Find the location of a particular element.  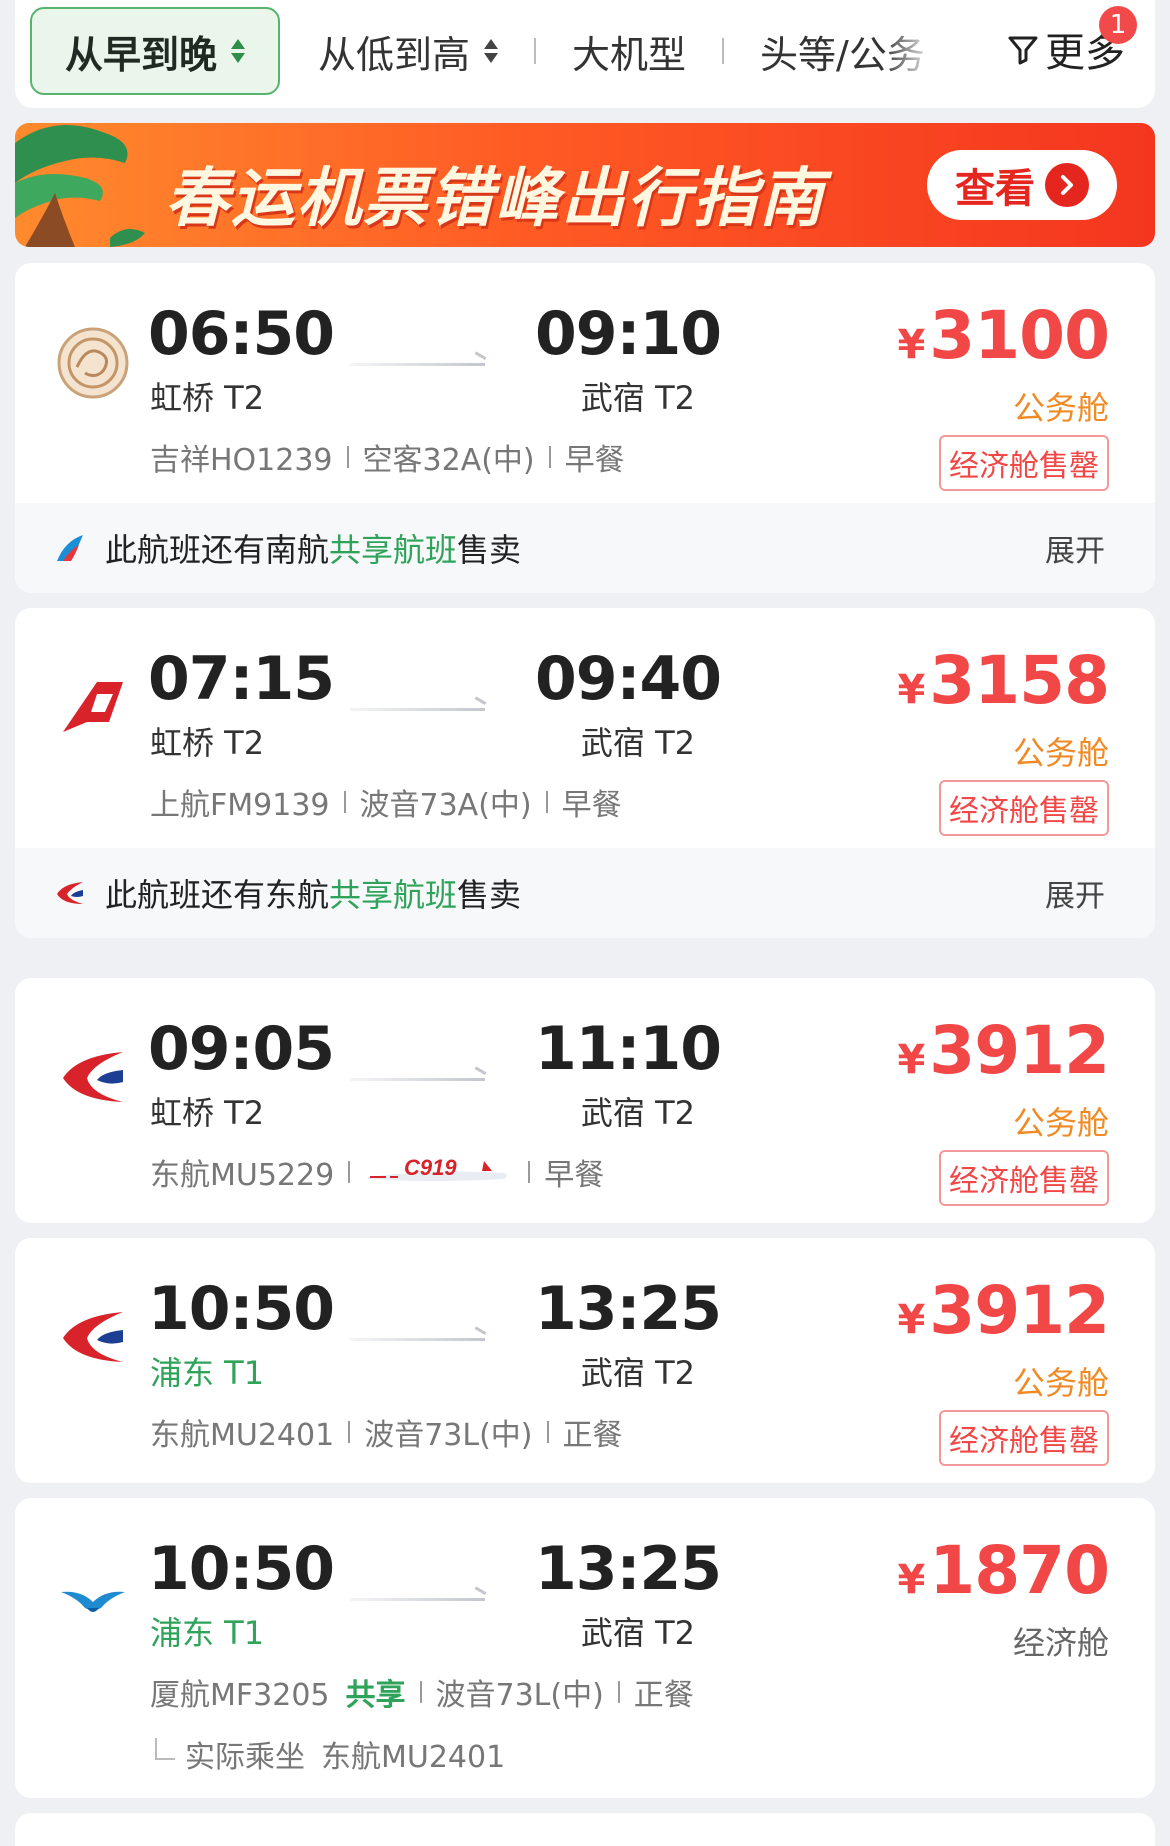

price-value: 1870 is located at coordinates (1019, 1570).